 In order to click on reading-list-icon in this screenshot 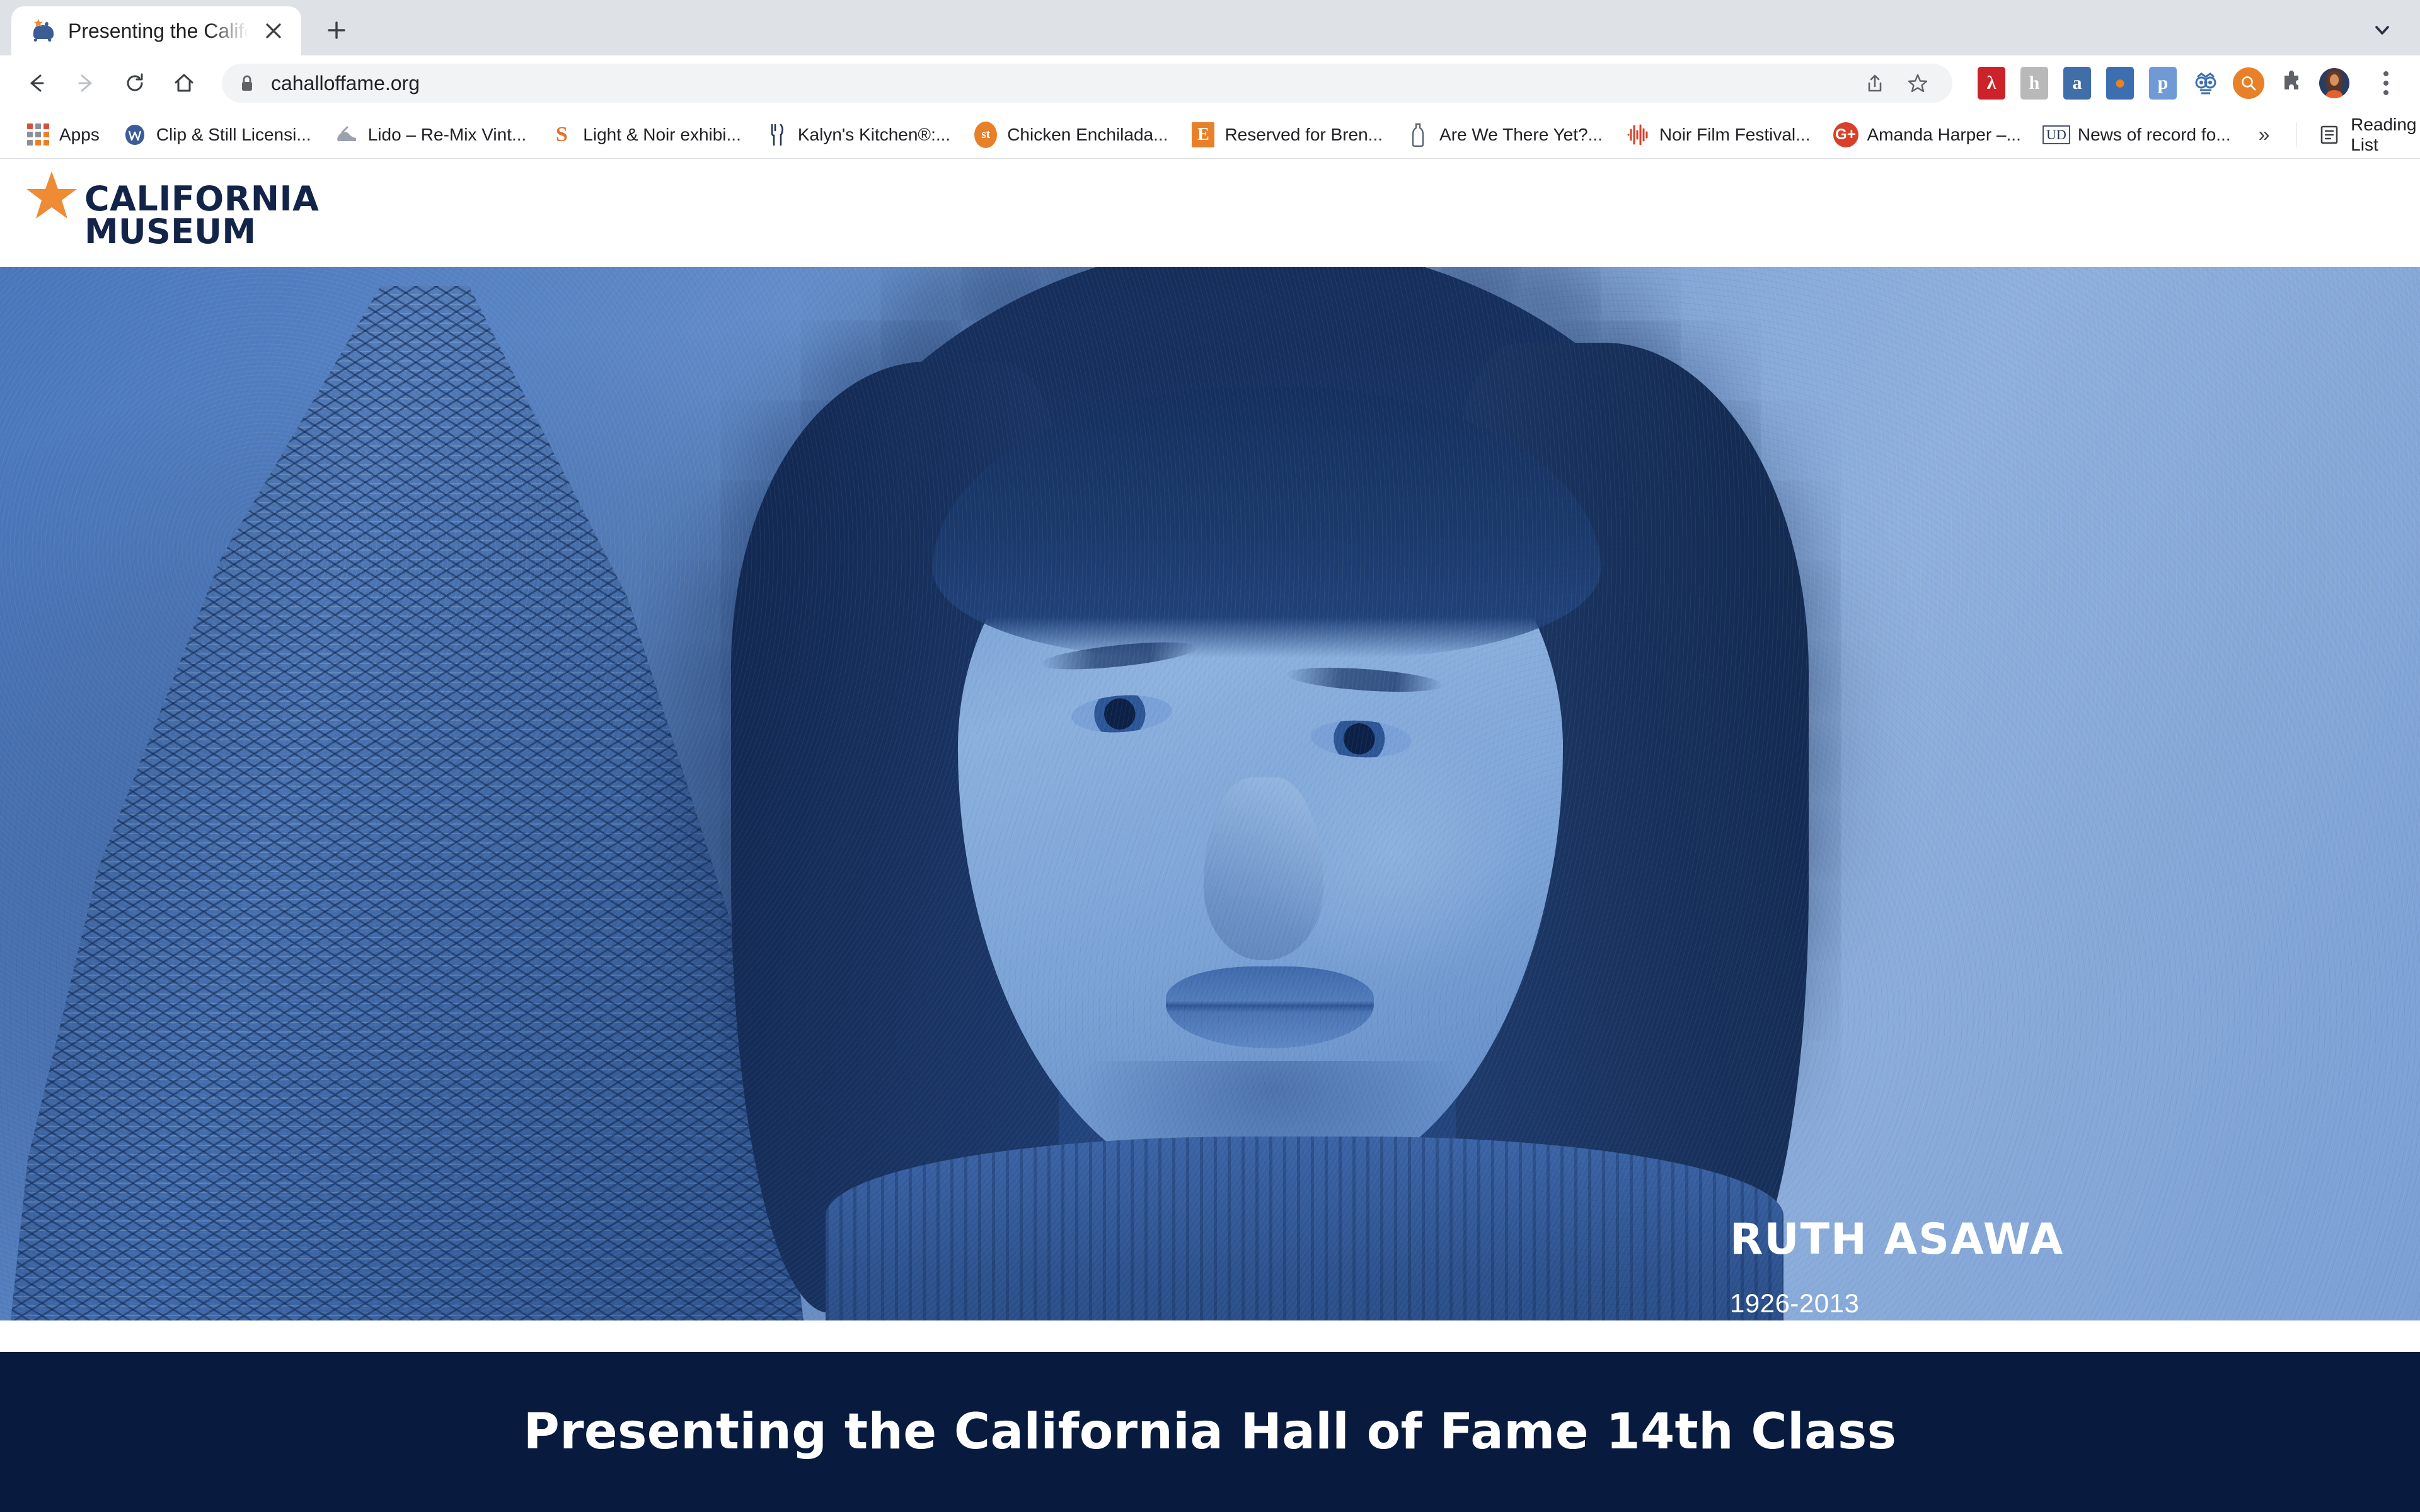, I will do `click(2330, 134)`.